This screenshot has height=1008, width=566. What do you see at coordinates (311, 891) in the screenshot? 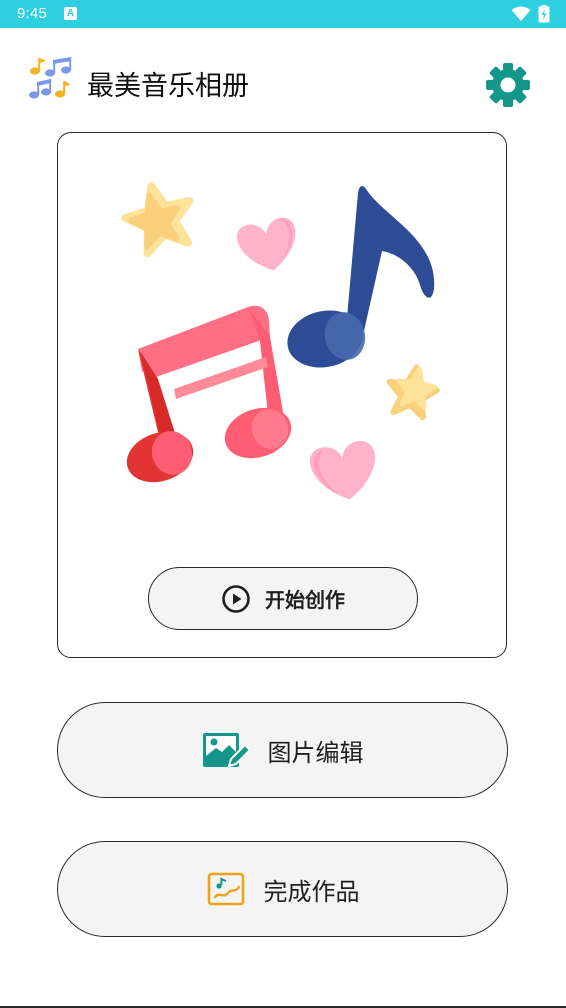
I see `finished-works-label: 完成作品` at bounding box center [311, 891].